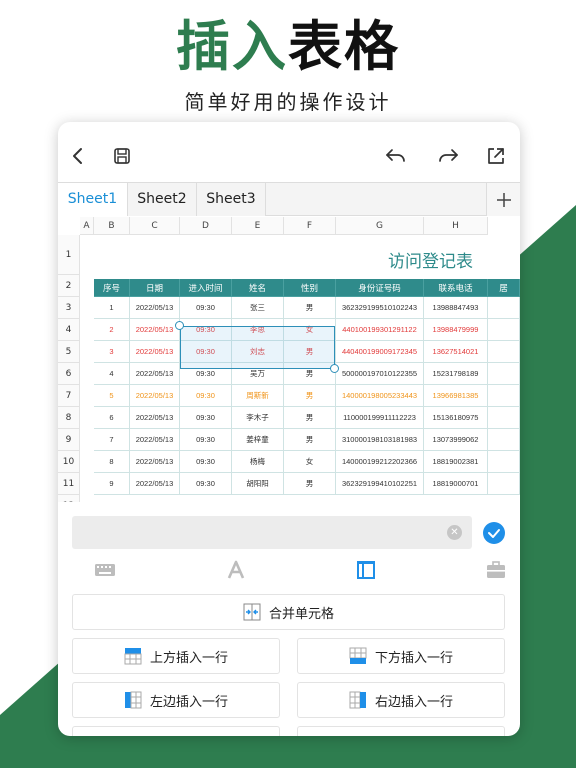 The height and width of the screenshot is (768, 576). What do you see at coordinates (258, 308) in the screenshot?
I see `table-cell: 张三` at bounding box center [258, 308].